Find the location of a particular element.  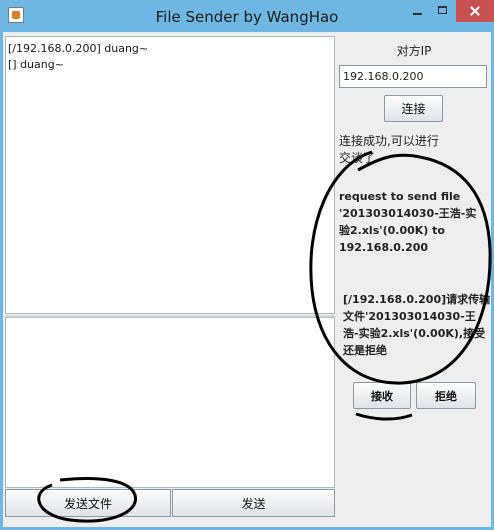

status-connected-text: 连接成功,可以进行交谈了 is located at coordinates (389, 149).